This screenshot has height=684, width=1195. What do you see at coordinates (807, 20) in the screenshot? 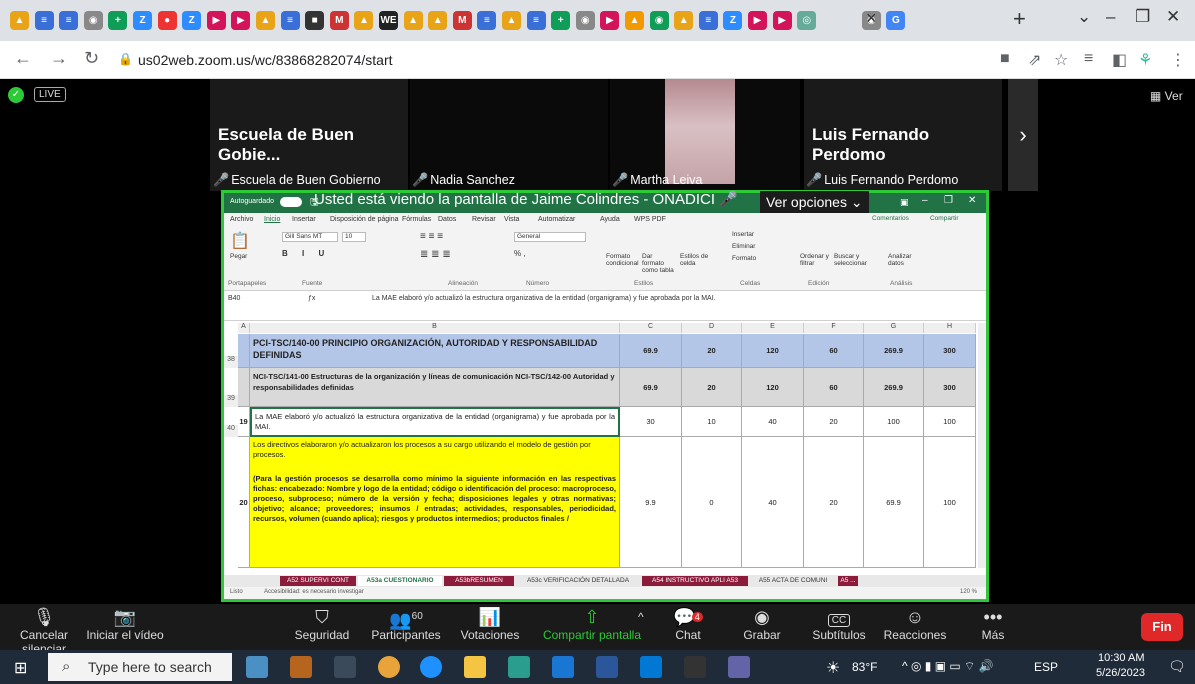
I see `browser-tab: ◎` at bounding box center [807, 20].